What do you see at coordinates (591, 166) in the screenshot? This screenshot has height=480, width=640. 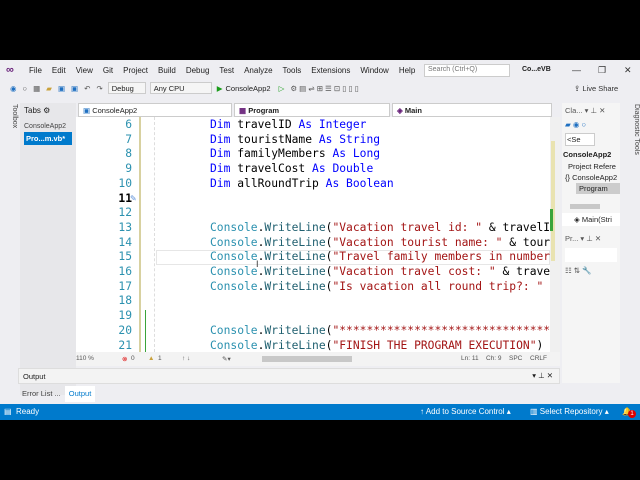 I see `tree-item-project-references: Project Refere` at bounding box center [591, 166].